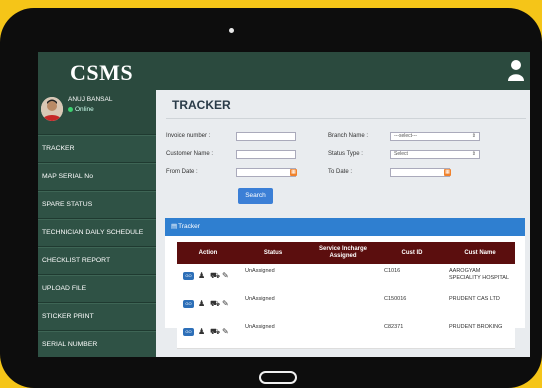 The height and width of the screenshot is (388, 542). Describe the element at coordinates (406, 136) in the screenshot. I see `branch-select-value: ---select---` at that location.